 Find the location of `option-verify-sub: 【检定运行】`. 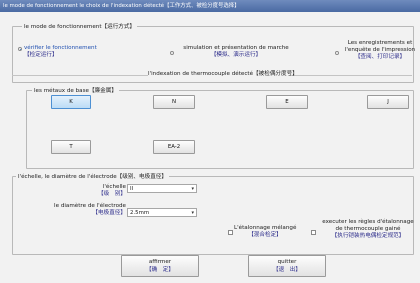

option-verify-sub: 【检定运行】 is located at coordinates (41, 55).